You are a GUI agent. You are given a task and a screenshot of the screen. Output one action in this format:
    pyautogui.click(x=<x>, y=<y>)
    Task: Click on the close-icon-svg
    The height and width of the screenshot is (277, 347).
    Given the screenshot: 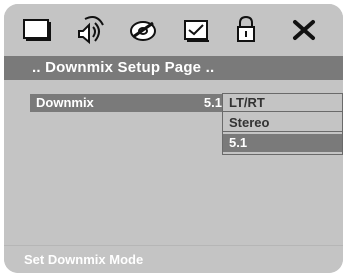 What is the action you would take?
    pyautogui.click(x=304, y=30)
    